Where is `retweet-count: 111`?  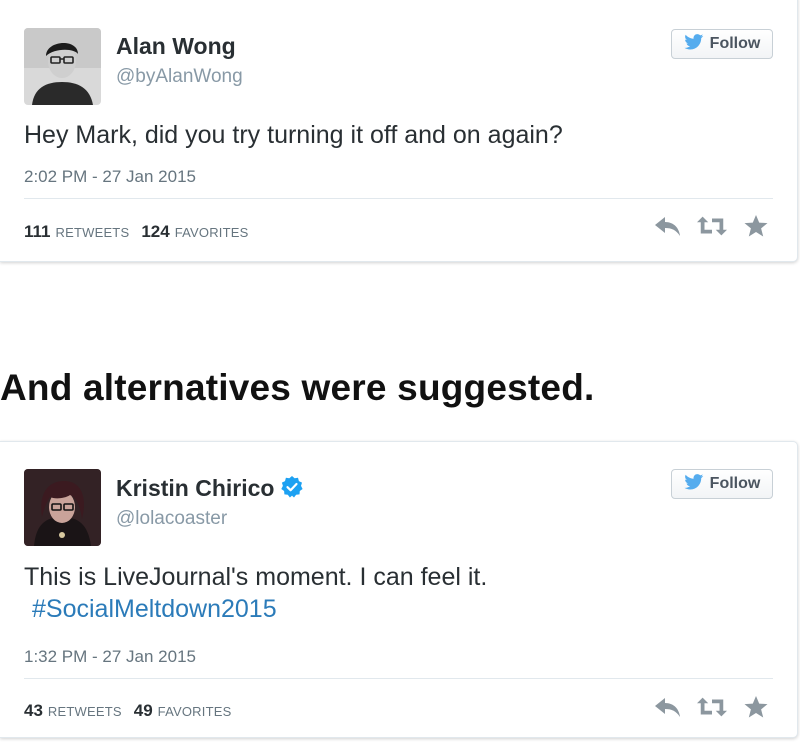 retweet-count: 111 is located at coordinates (37, 232).